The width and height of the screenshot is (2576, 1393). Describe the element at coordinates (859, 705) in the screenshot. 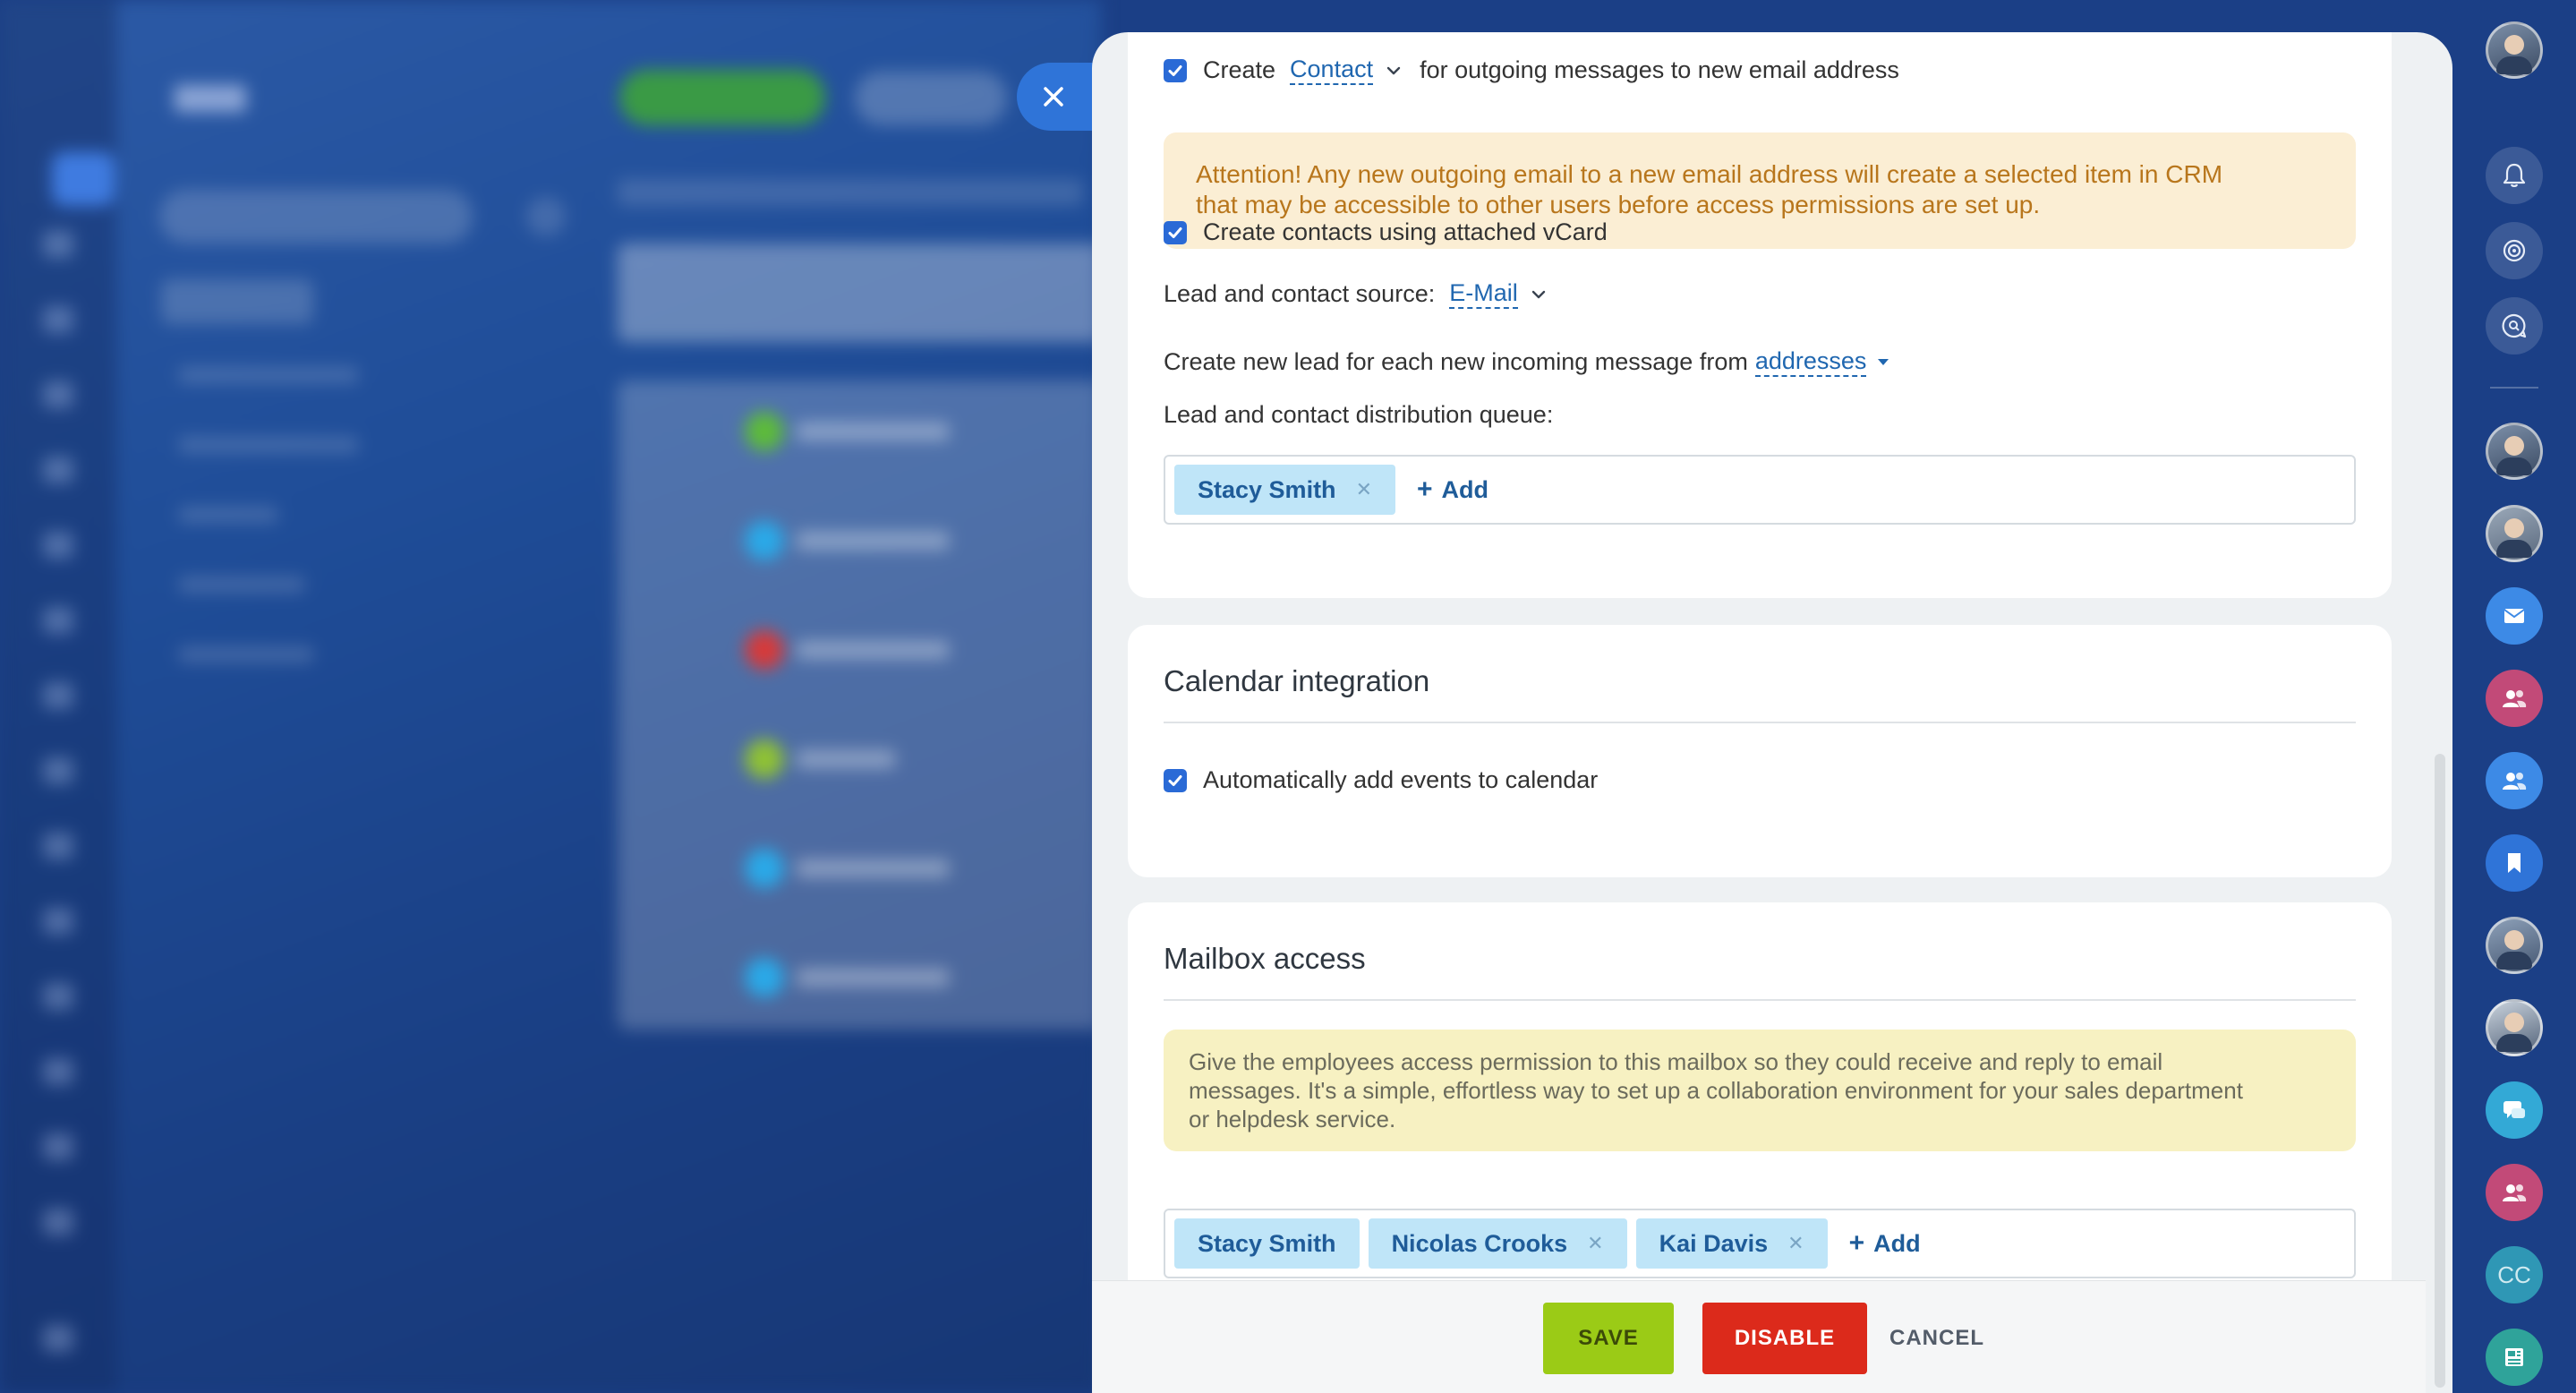

I see `background-list` at that location.